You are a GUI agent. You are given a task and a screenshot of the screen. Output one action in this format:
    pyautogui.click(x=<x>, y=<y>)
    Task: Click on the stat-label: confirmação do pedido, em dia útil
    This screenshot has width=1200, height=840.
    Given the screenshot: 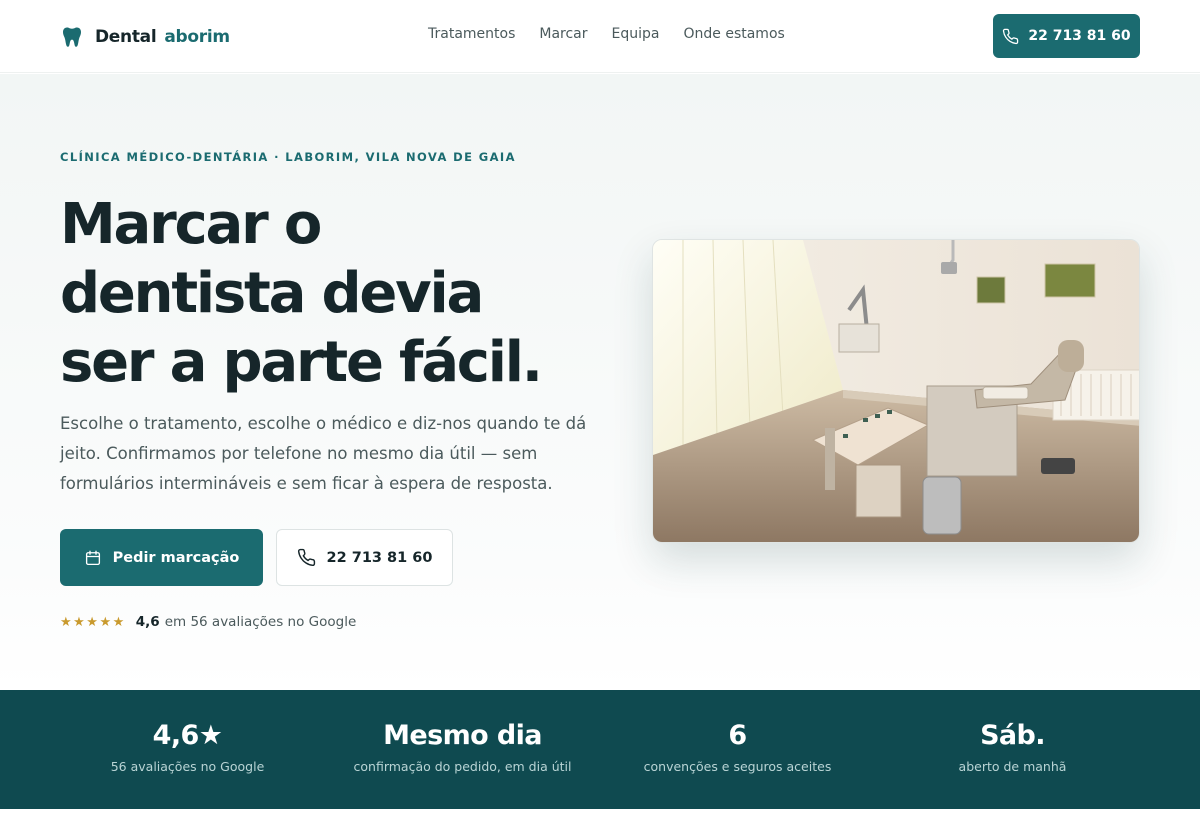 What is the action you would take?
    pyautogui.click(x=462, y=766)
    